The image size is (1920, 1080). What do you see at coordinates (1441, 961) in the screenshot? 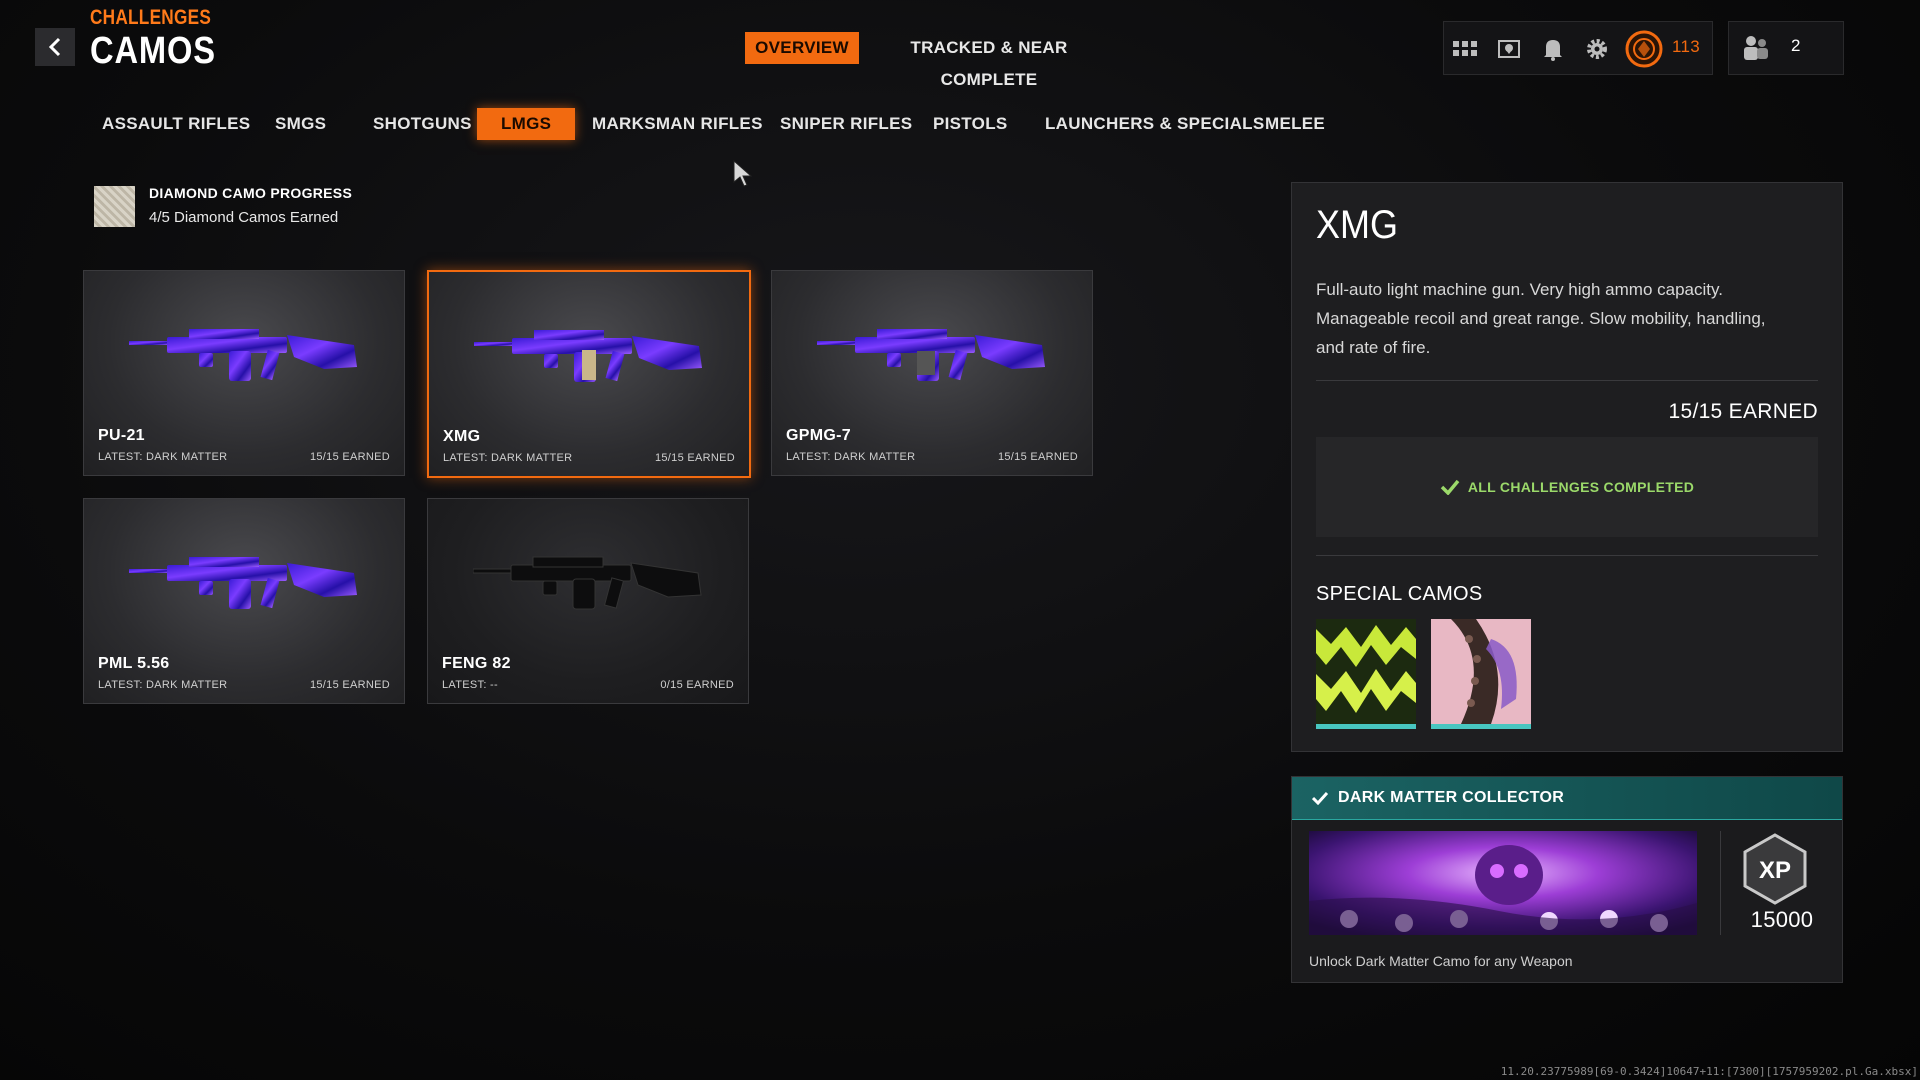
I see `challenge-description: Unlock Dark Matter Camo for any Weapon` at bounding box center [1441, 961].